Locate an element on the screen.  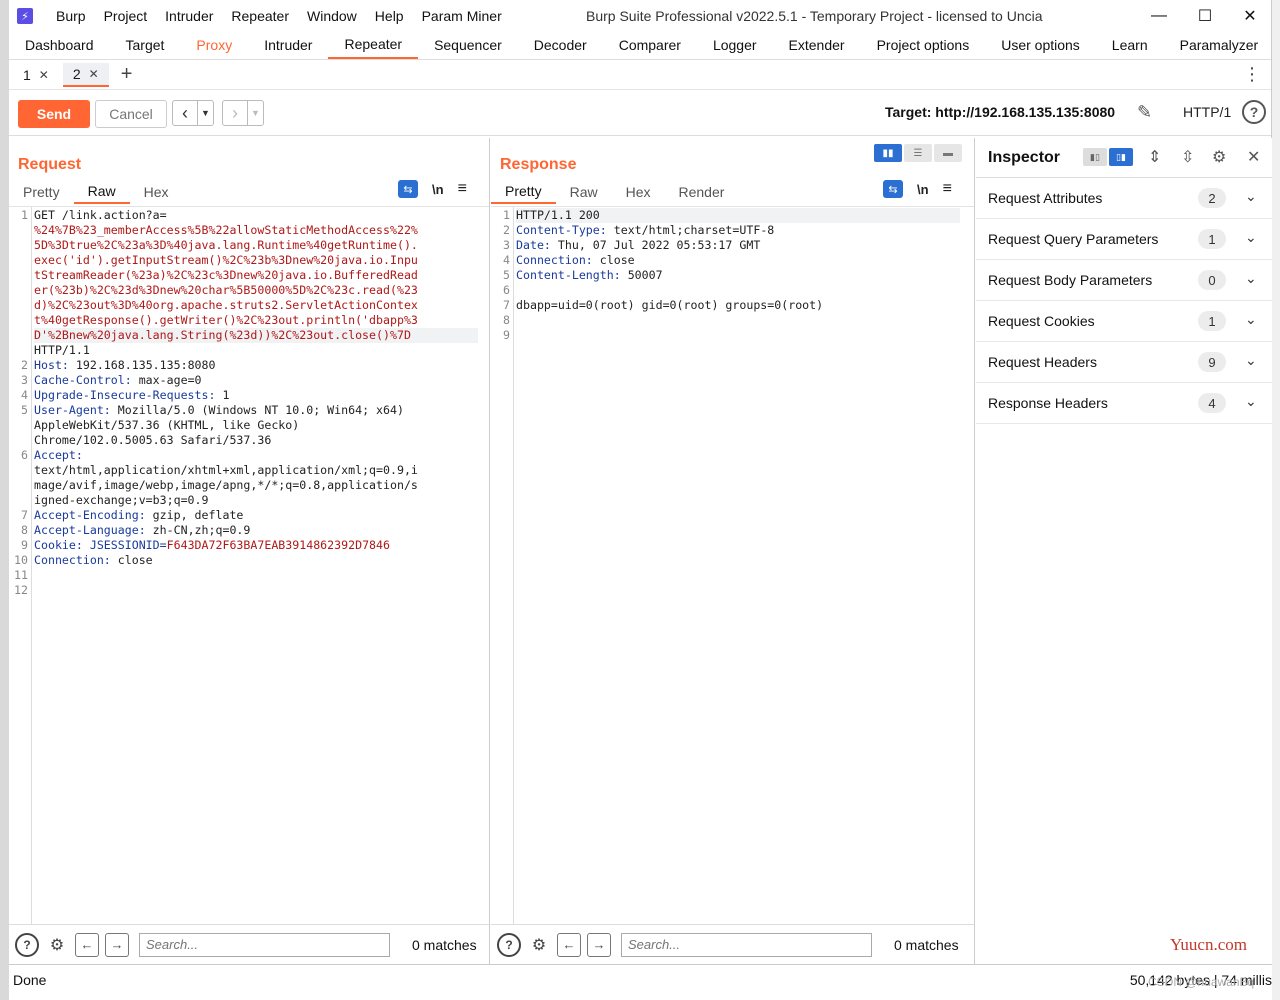
back-arrow-icon: ‹ is located at coordinates (185, 113).